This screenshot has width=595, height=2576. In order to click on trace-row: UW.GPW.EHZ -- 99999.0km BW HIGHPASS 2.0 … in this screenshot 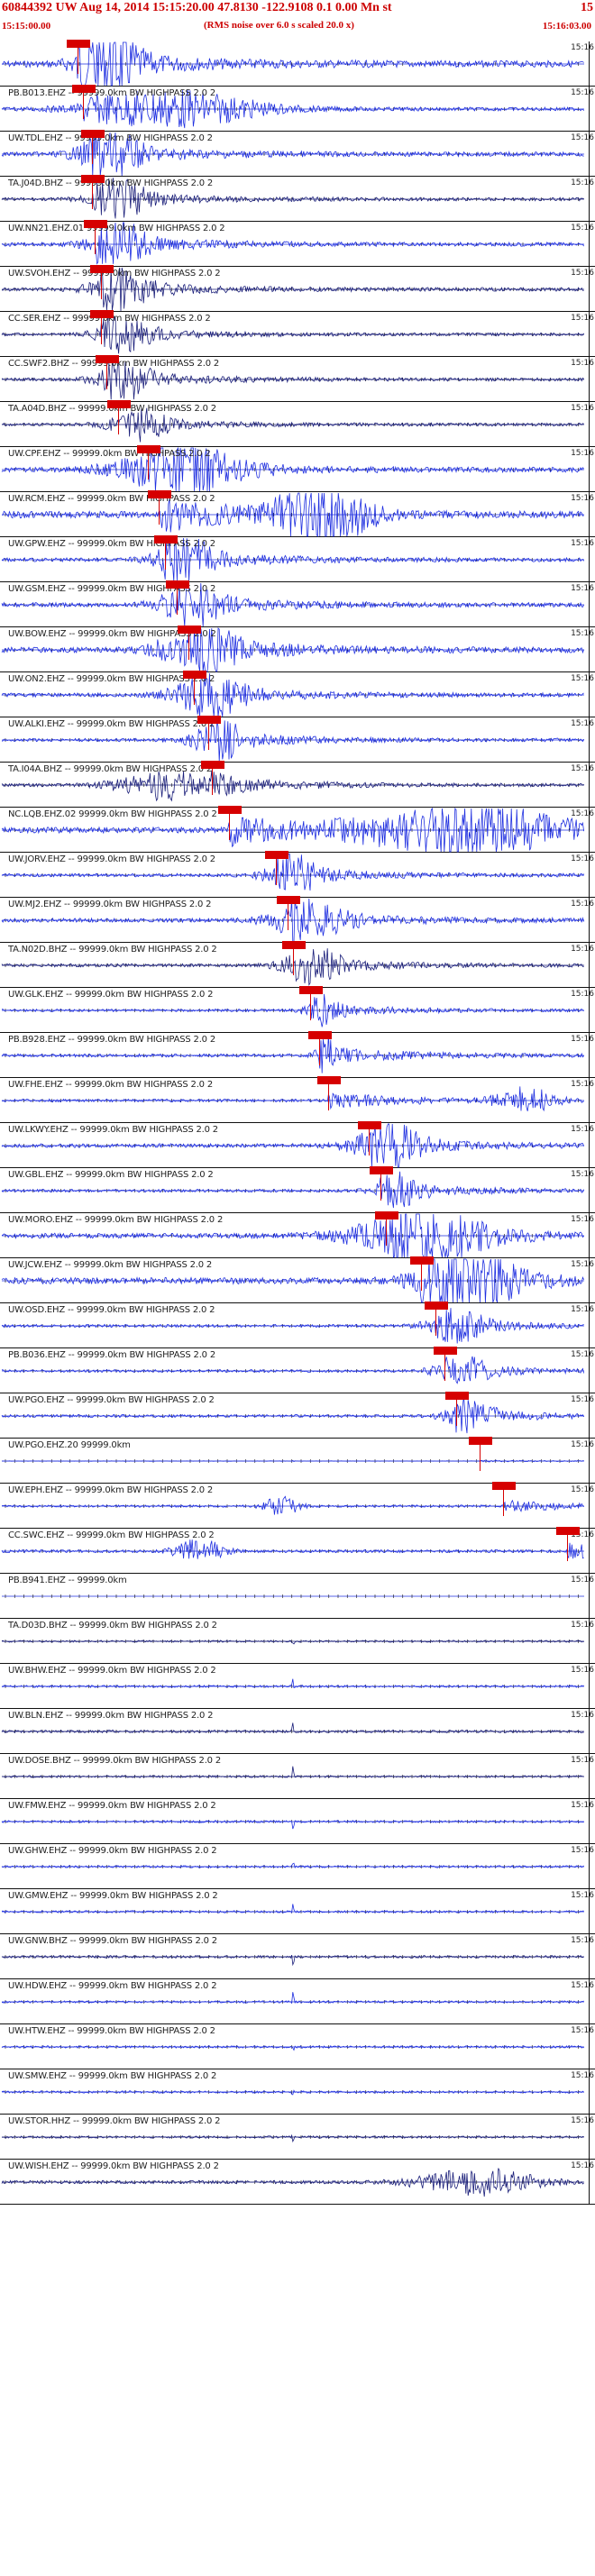, I will do `click(297, 558)`.